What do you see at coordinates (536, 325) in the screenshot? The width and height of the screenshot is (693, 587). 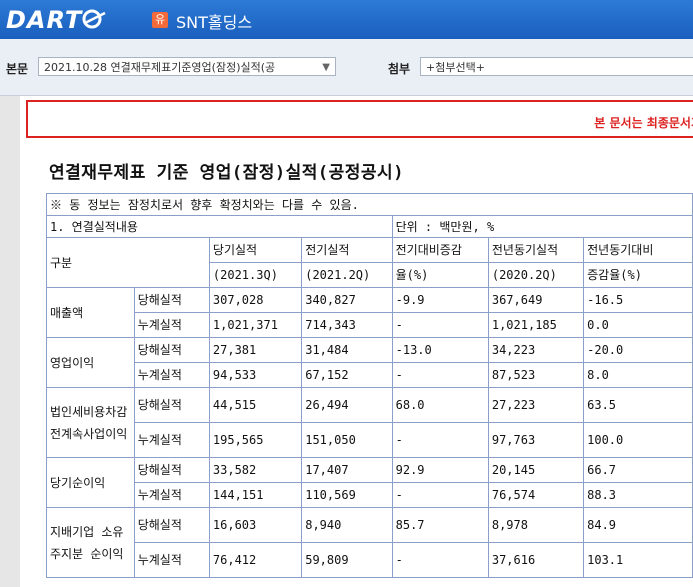 I see `cell: 1,021,185` at bounding box center [536, 325].